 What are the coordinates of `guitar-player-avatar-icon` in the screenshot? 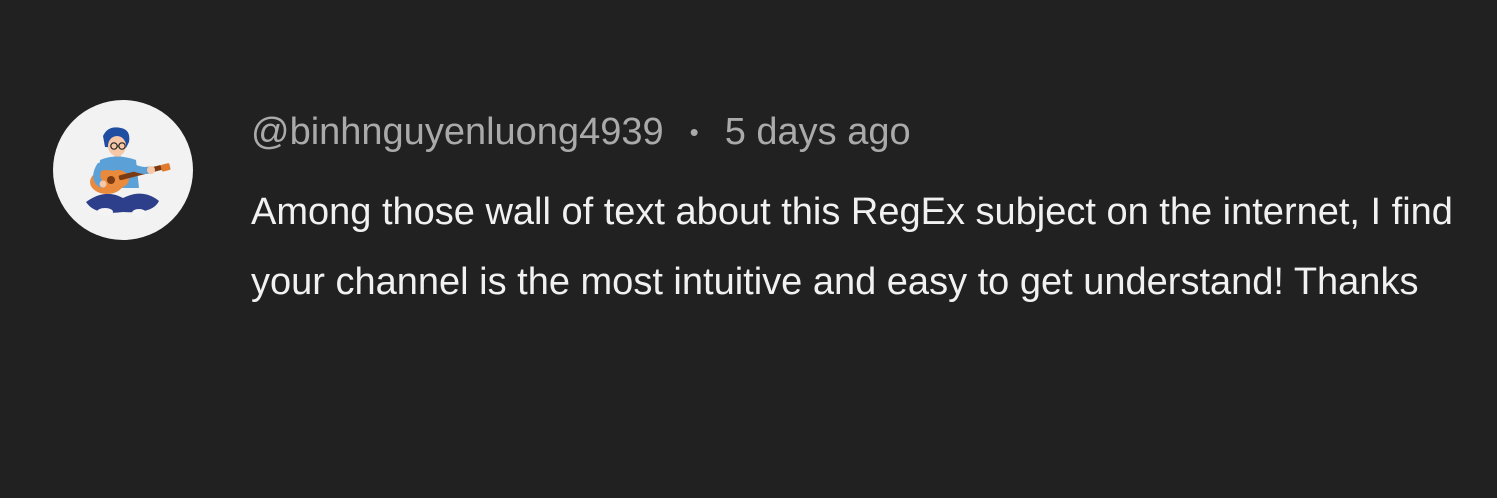 It's located at (128, 172).